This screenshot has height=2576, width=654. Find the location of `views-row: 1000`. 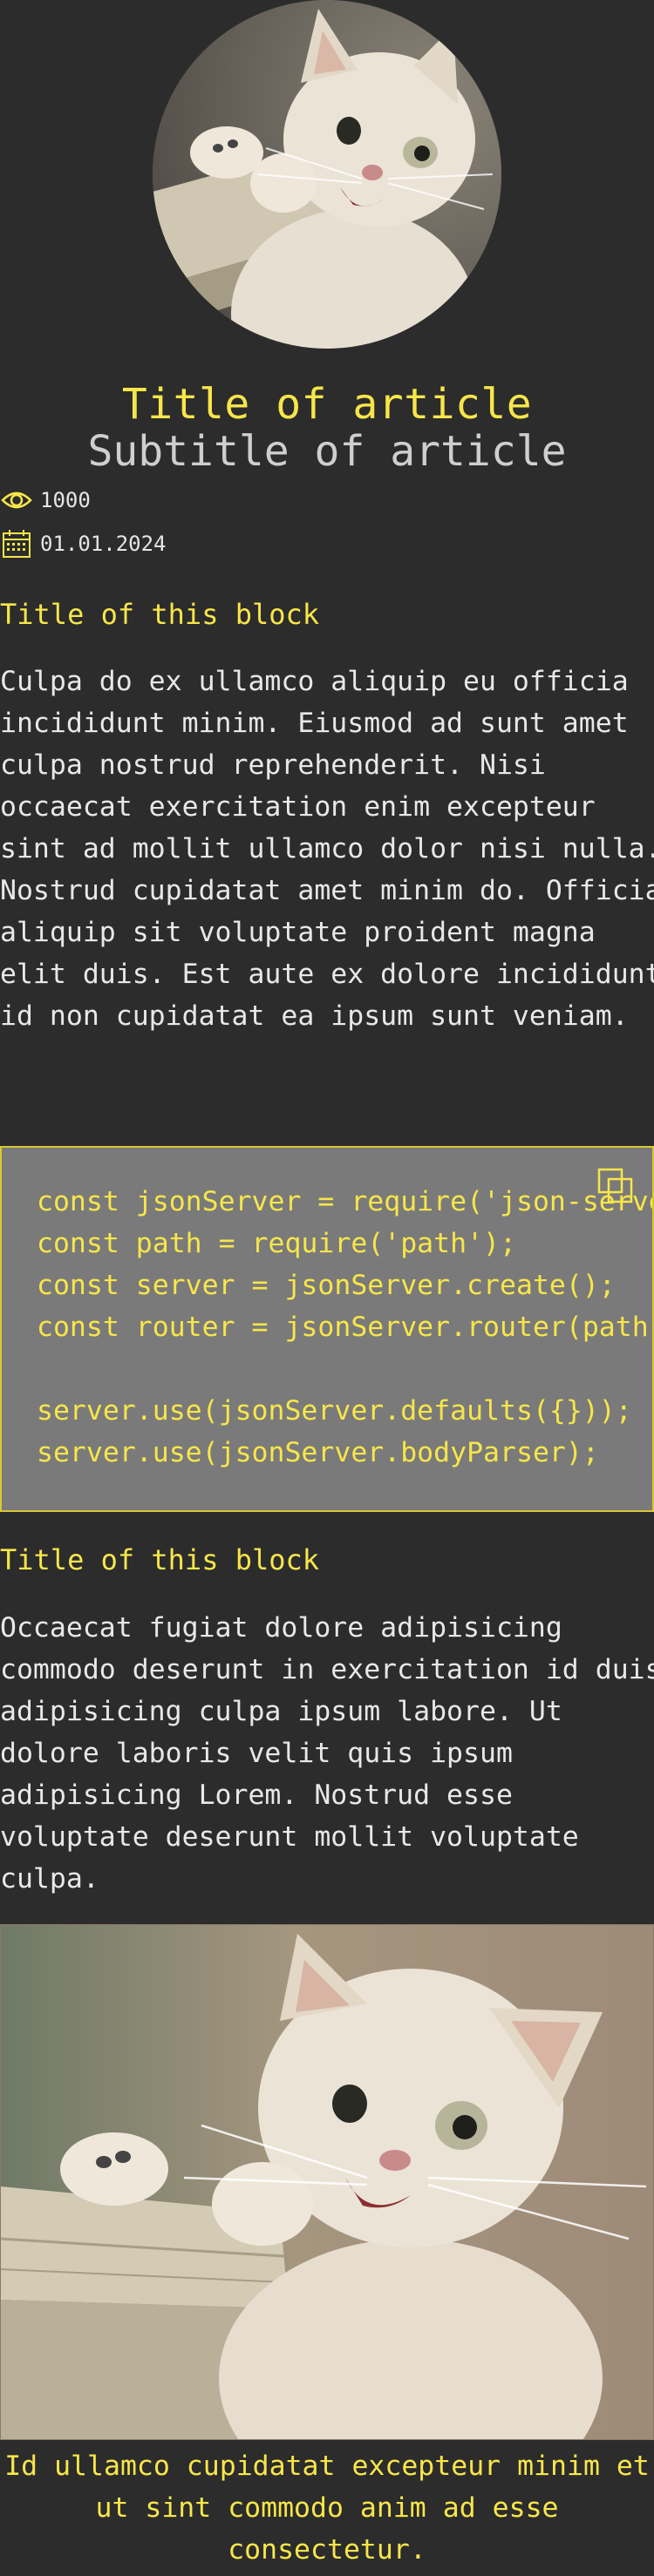

views-row: 1000 is located at coordinates (45, 501).